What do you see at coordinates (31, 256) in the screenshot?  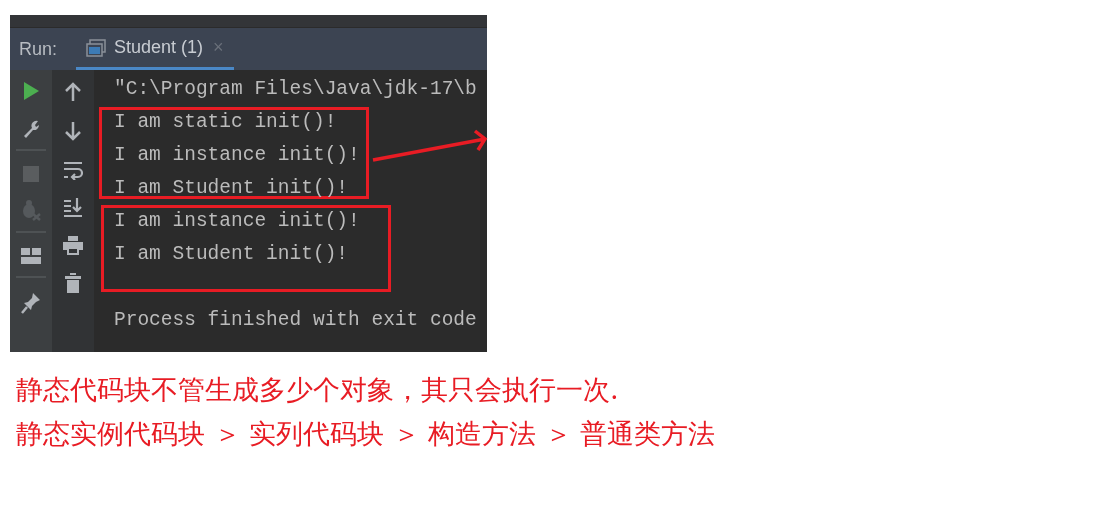 I see `layout-icon` at bounding box center [31, 256].